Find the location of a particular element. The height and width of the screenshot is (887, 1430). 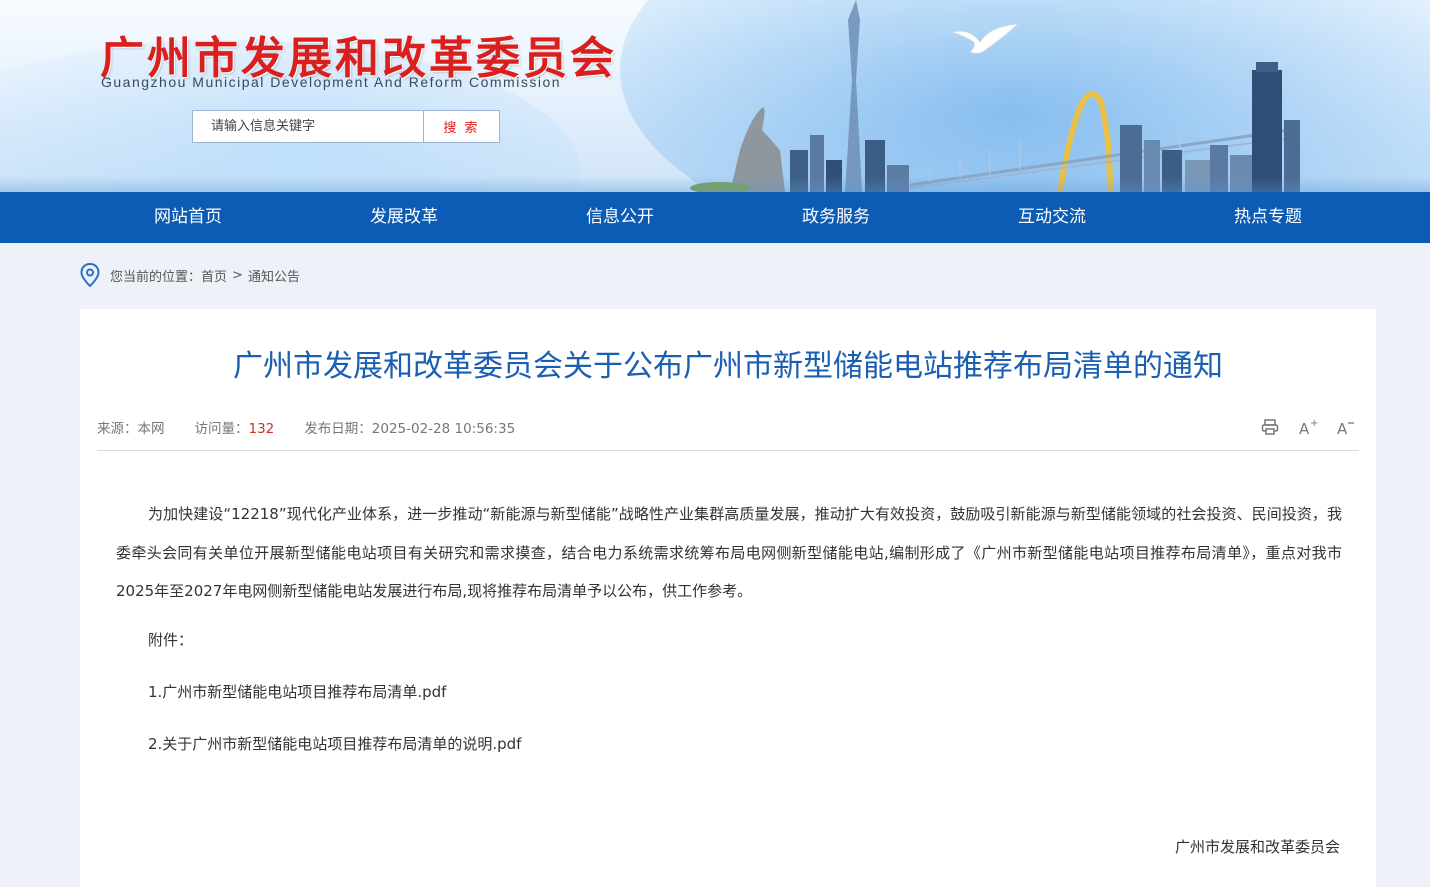

font-increase-icon: A + is located at coordinates (1308, 427).